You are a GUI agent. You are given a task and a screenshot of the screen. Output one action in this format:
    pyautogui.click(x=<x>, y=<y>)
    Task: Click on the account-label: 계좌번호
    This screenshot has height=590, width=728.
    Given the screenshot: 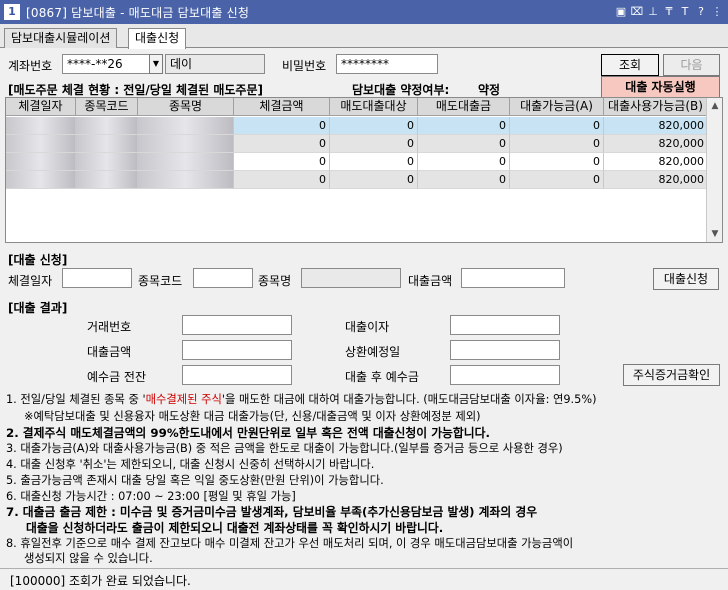 What is the action you would take?
    pyautogui.click(x=30, y=66)
    